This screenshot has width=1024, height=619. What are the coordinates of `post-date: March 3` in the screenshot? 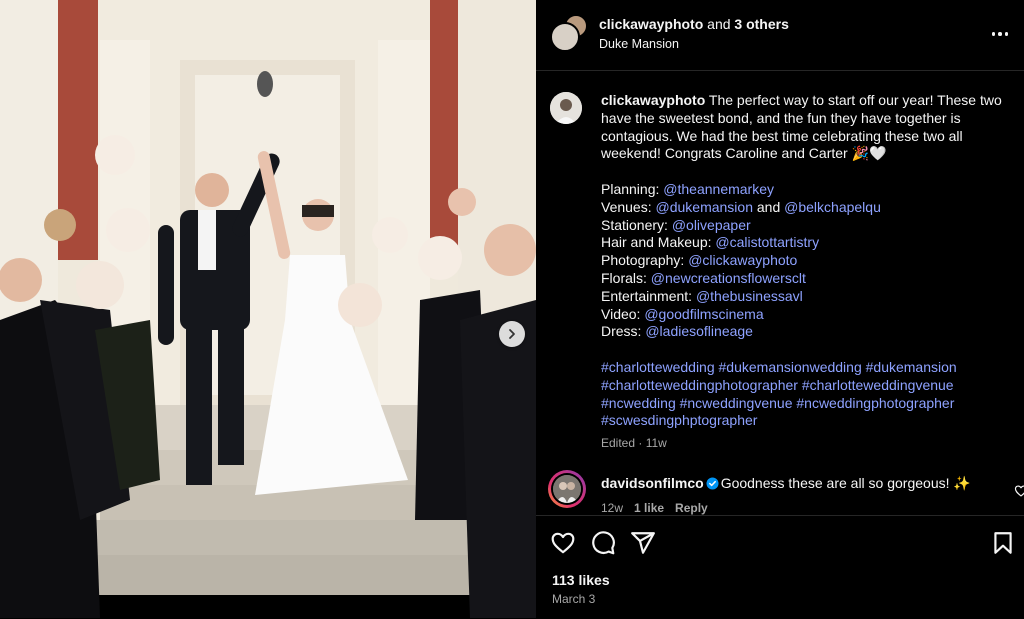 It's located at (574, 599).